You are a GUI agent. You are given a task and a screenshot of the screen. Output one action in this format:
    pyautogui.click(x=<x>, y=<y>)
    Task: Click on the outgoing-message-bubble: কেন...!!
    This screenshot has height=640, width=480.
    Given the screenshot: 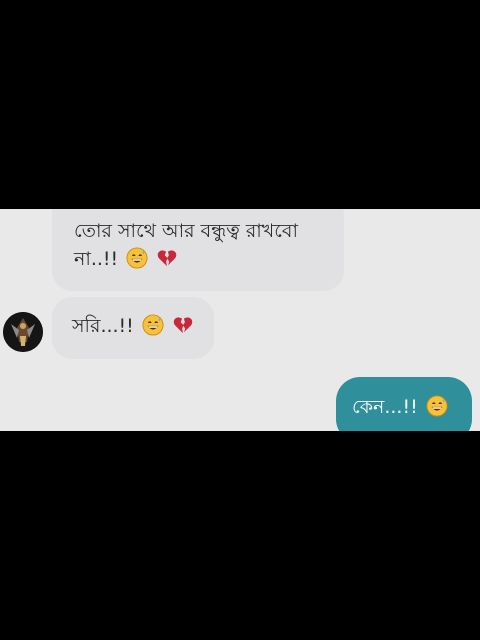 What is the action you would take?
    pyautogui.click(x=404, y=404)
    